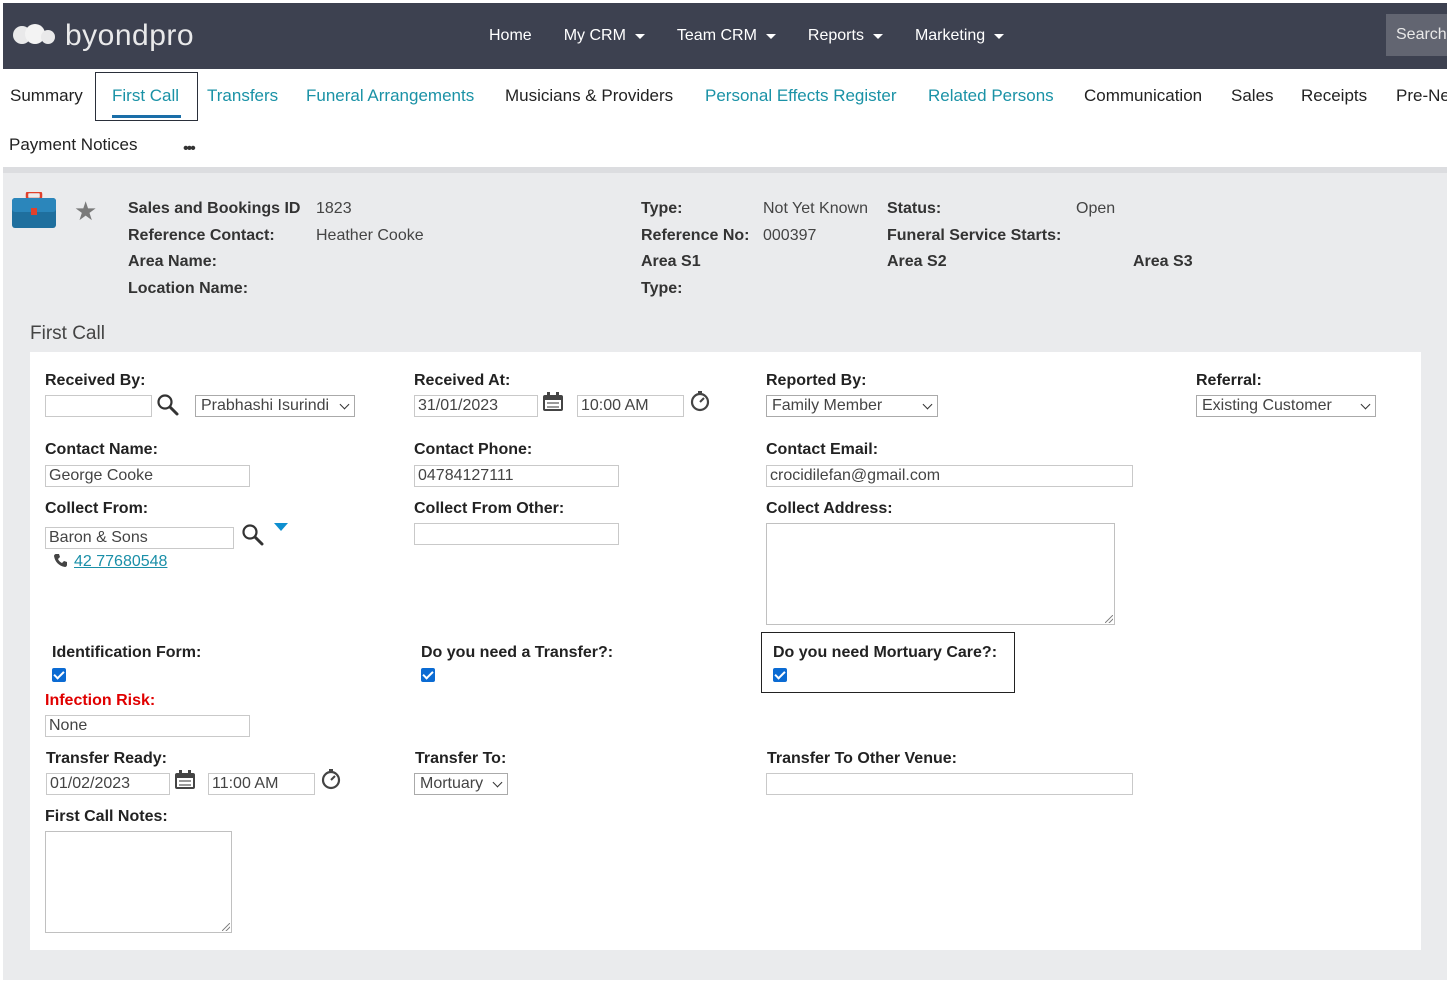 The height and width of the screenshot is (983, 1450). I want to click on received-at-date: 31/01/2023, so click(476, 406).